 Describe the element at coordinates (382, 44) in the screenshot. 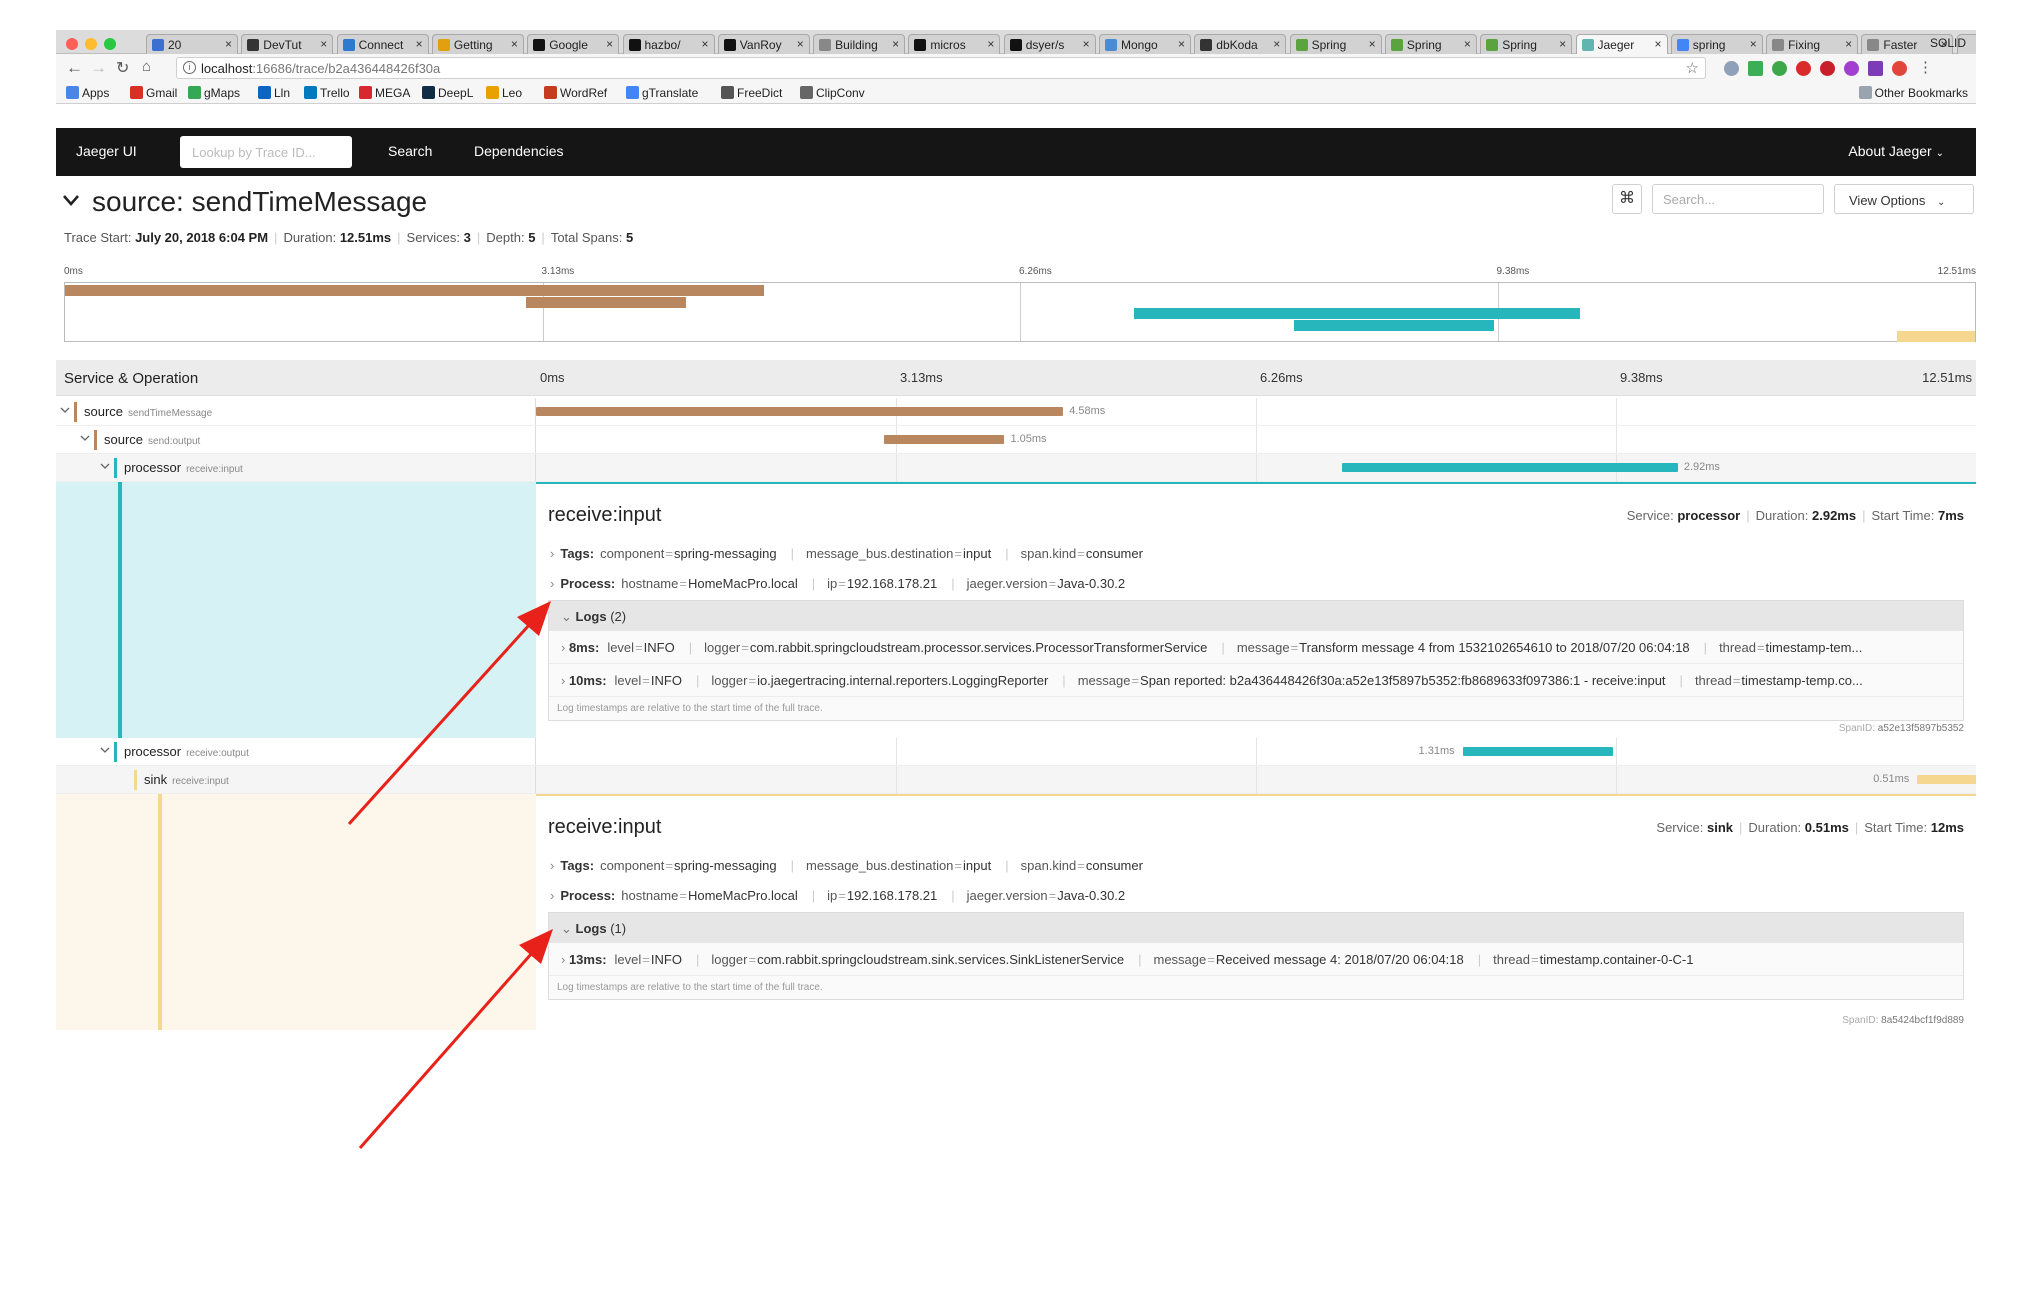

I see `browser-tab: Connect ×` at that location.